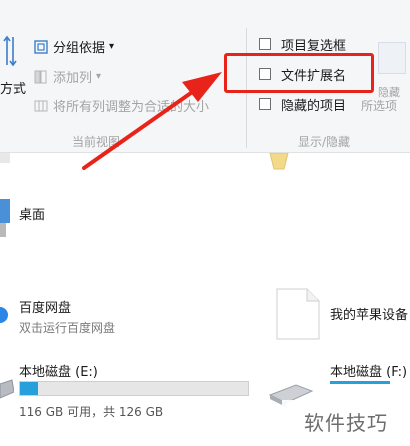 This screenshot has height=446, width=410. Describe the element at coordinates (346, 423) in the screenshot. I see `watermark: 软件技巧` at that location.